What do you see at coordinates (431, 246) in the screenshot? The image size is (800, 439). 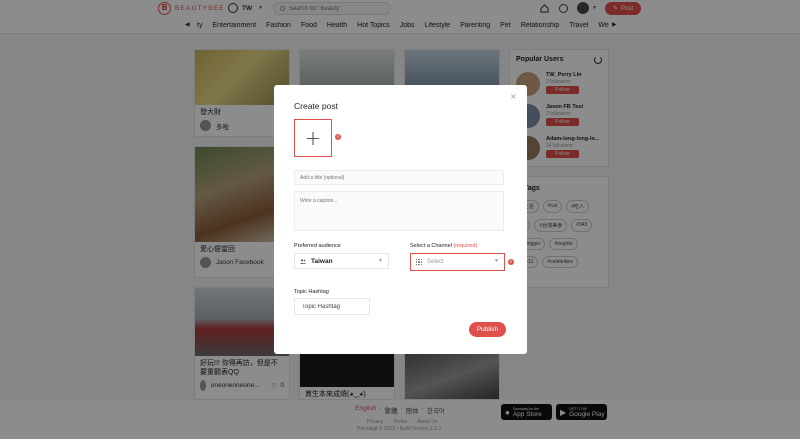 I see `channel-label-text: Select a Channel` at bounding box center [431, 246].